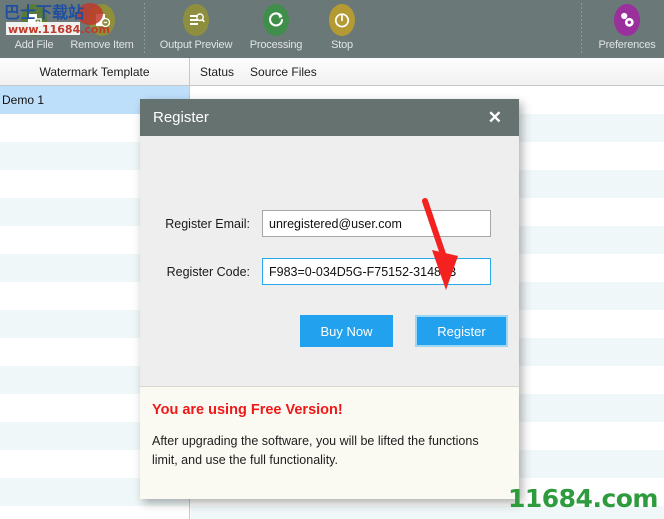  Describe the element at coordinates (342, 20) in the screenshot. I see `stop-icon` at that location.